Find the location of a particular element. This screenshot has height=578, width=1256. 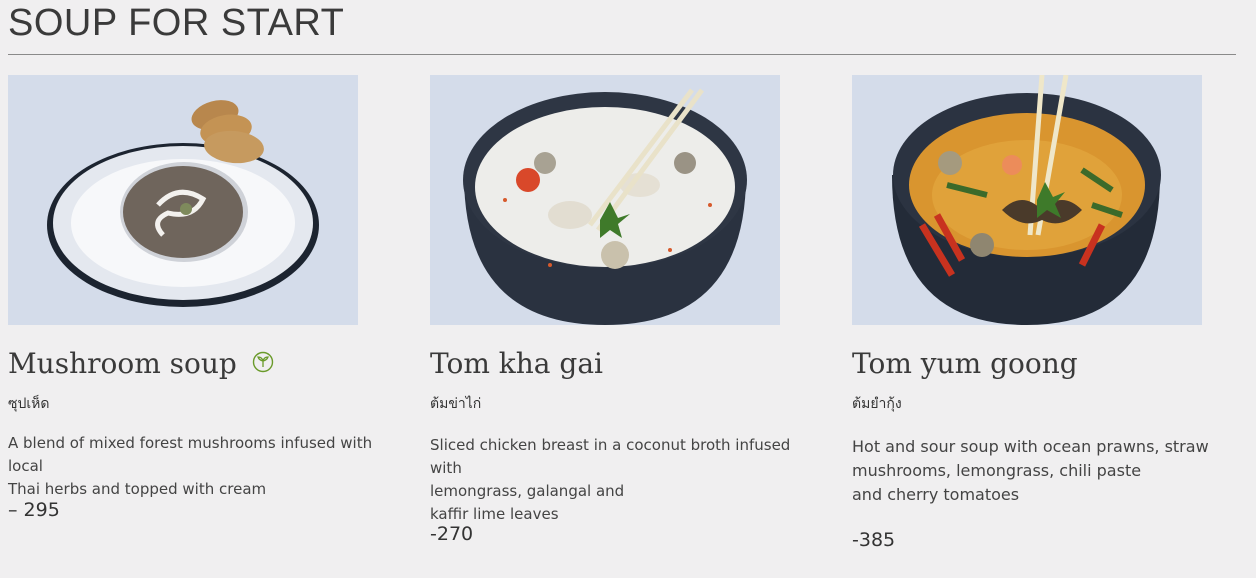

section-title: SOUP FOR START is located at coordinates (176, 23).